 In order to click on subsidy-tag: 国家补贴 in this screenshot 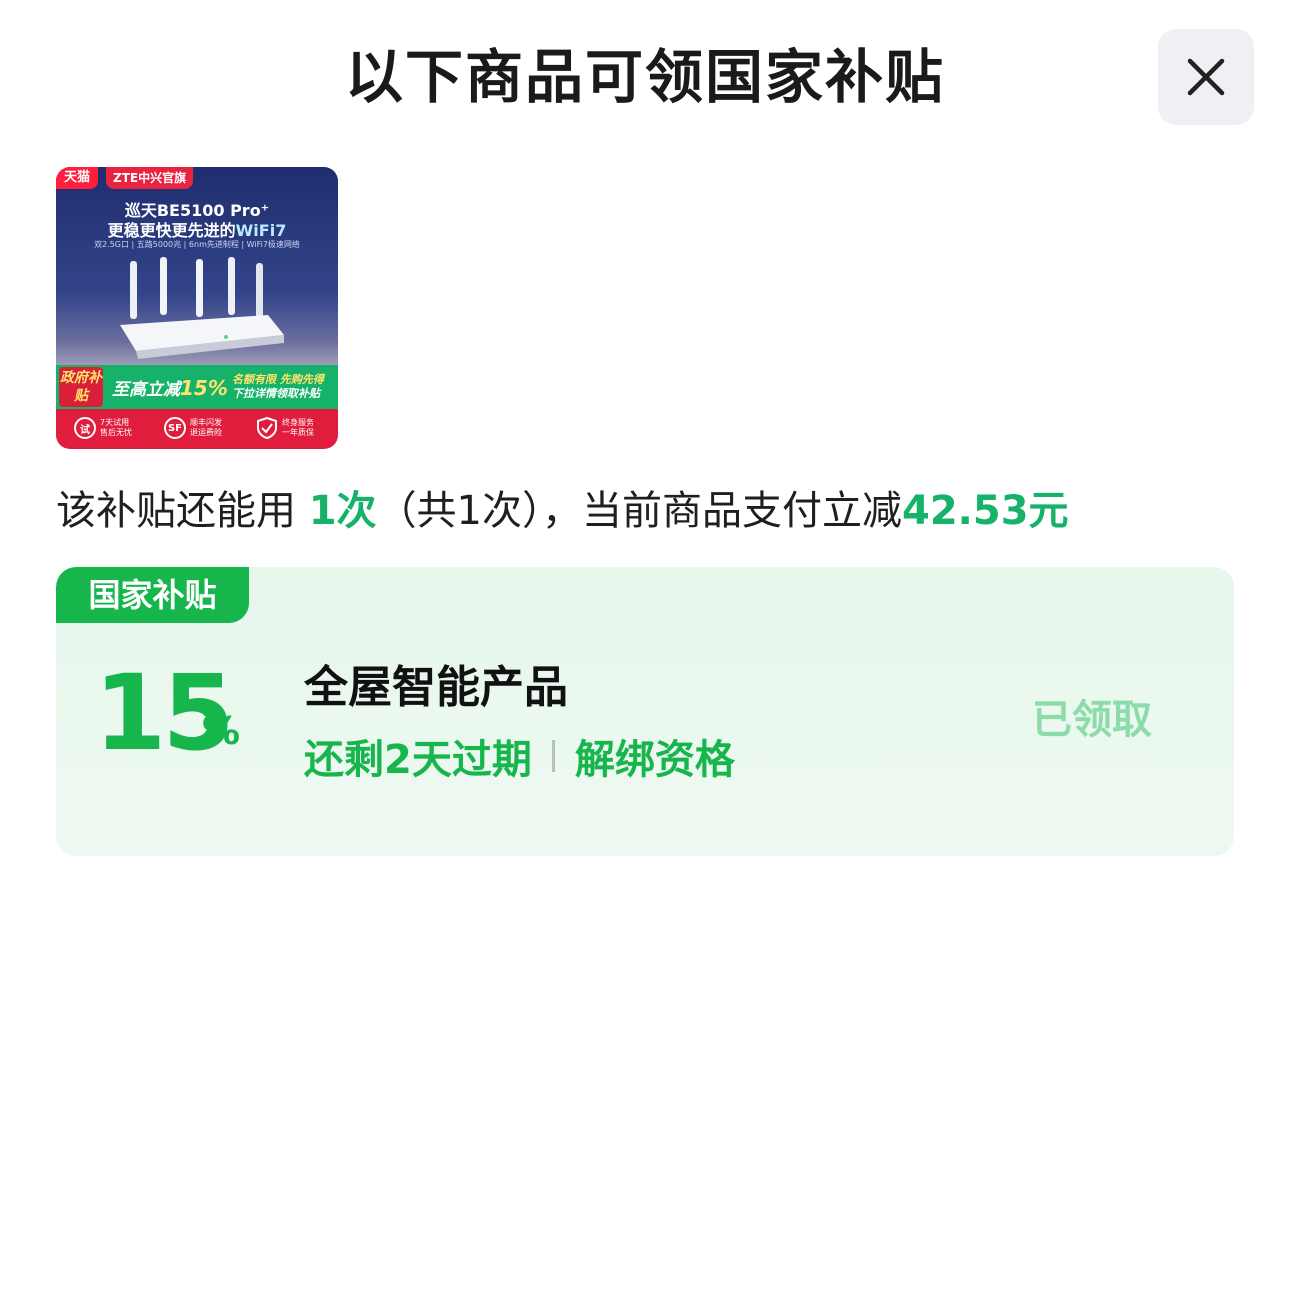, I will do `click(152, 595)`.